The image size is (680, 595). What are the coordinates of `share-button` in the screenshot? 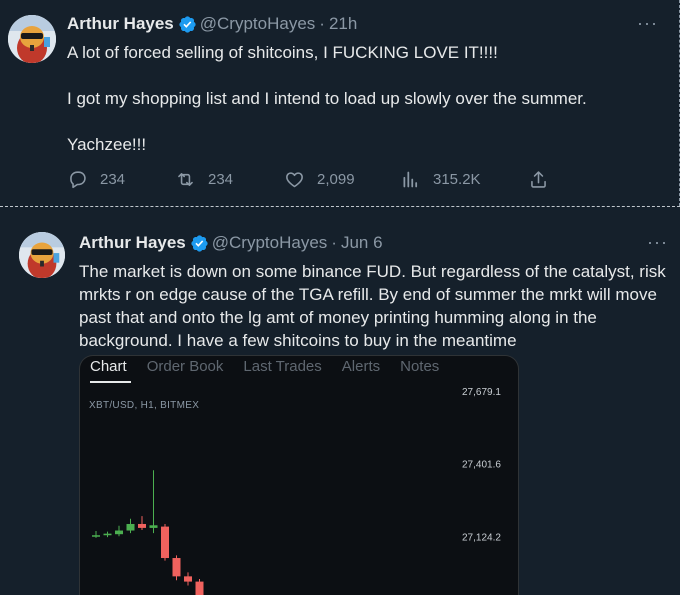 It's located at (544, 179).